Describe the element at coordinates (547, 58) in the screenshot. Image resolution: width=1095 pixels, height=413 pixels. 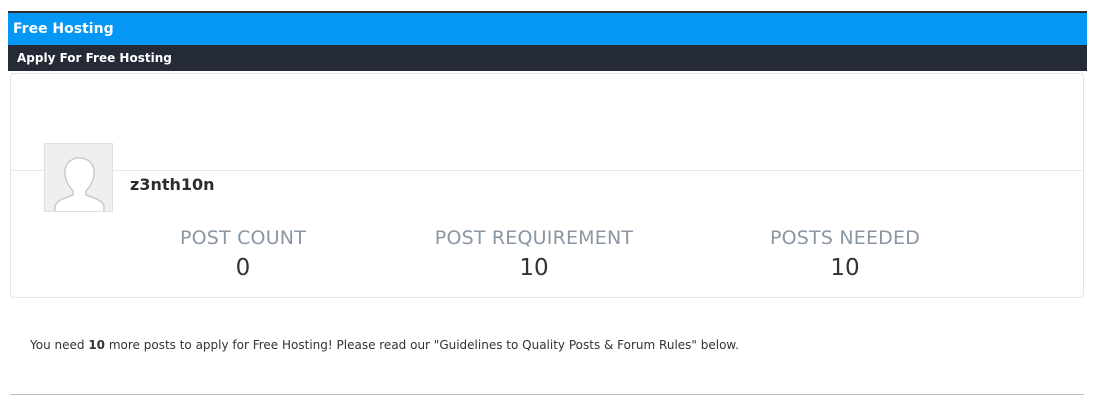
I see `section-header-bar: Apply For Free Hosting` at that location.